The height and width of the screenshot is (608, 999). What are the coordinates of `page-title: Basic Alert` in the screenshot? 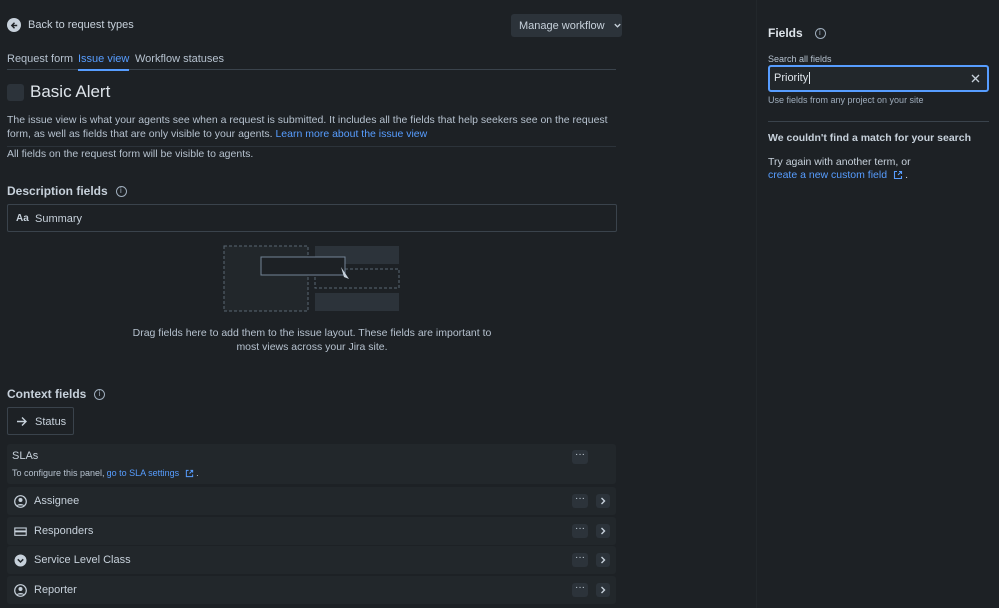 It's located at (70, 91).